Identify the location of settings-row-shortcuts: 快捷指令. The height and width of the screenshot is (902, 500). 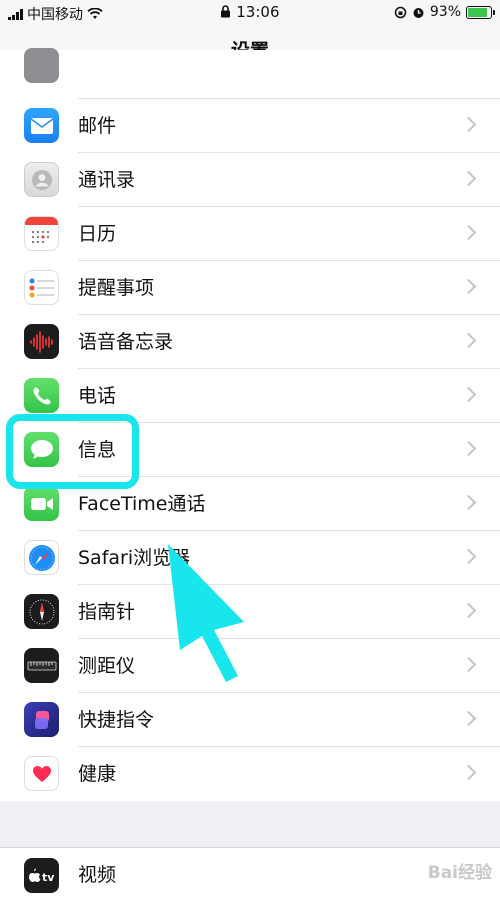
(250, 720).